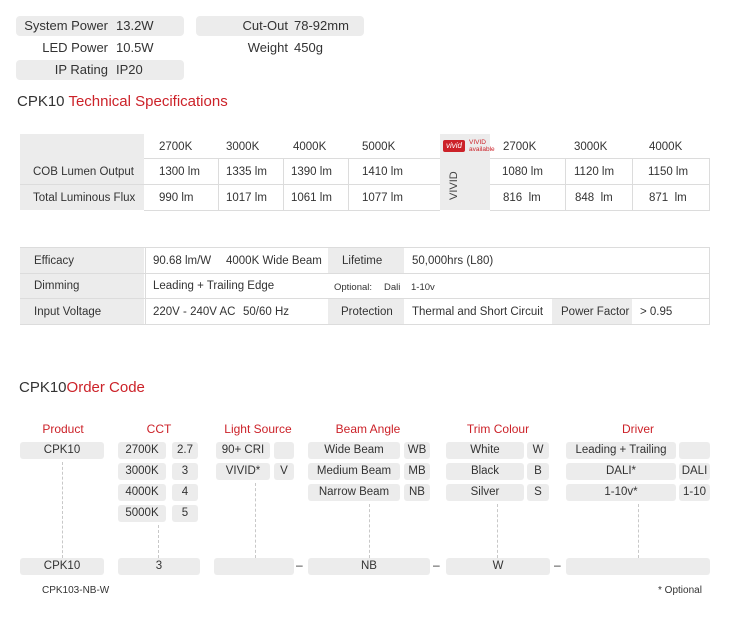 This screenshot has width=750, height=619. Describe the element at coordinates (142, 450) in the screenshot. I see `cct-option: 2700K` at that location.